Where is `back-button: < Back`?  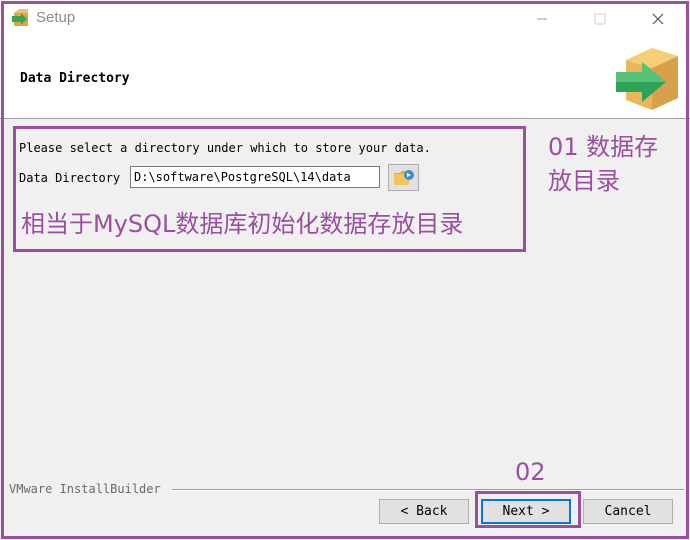
back-button: < Back is located at coordinates (424, 511).